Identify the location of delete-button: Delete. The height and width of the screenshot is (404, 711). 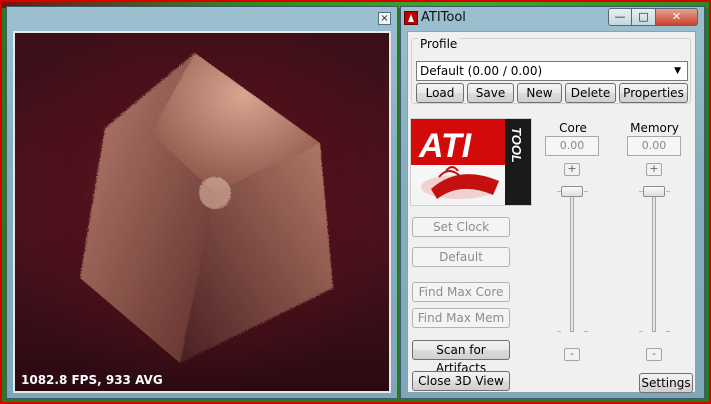
(590, 93).